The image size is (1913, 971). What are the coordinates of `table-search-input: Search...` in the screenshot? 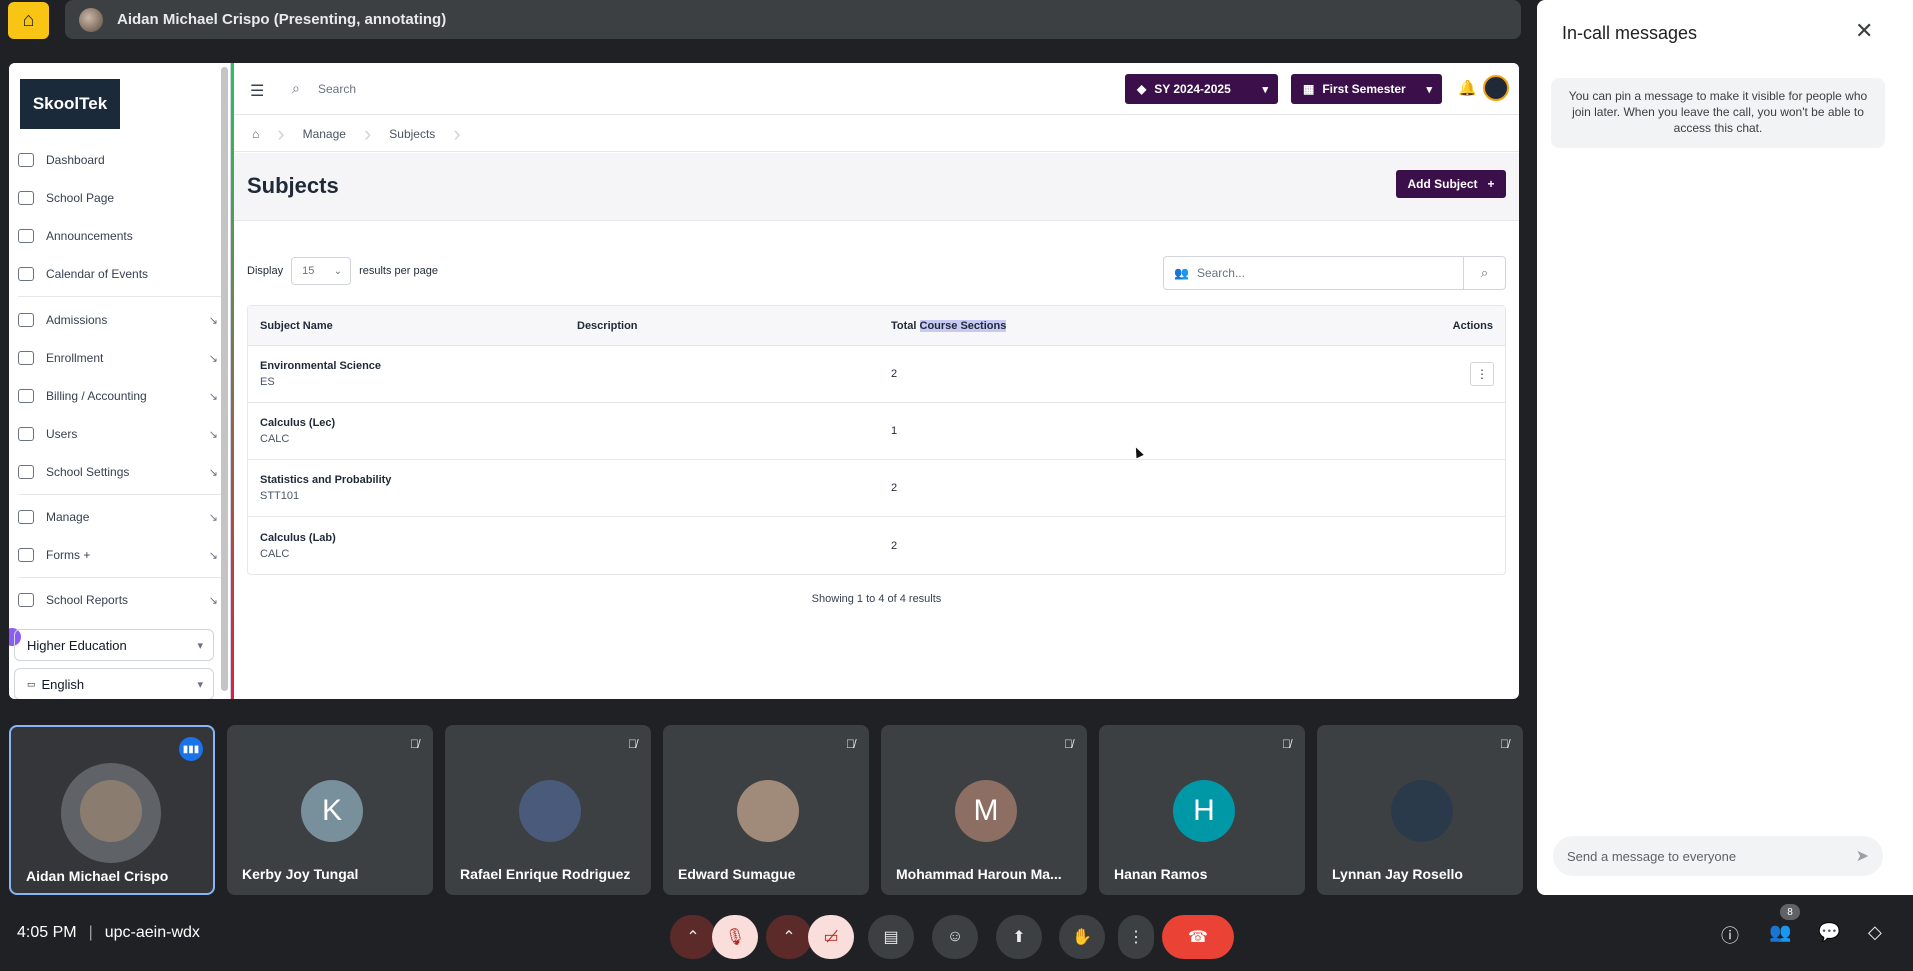 It's located at (1330, 273).